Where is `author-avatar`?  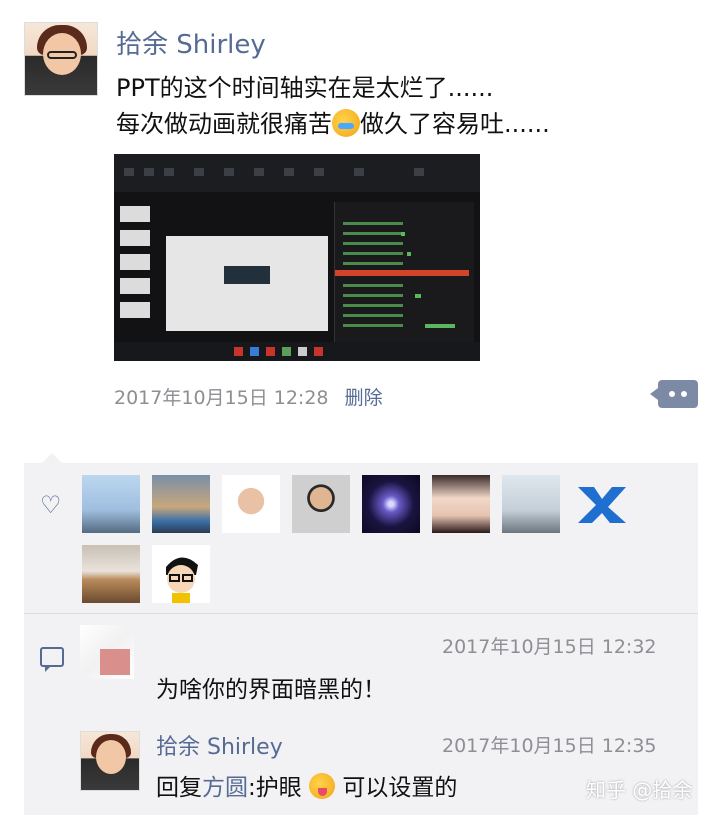
author-avatar is located at coordinates (61, 59).